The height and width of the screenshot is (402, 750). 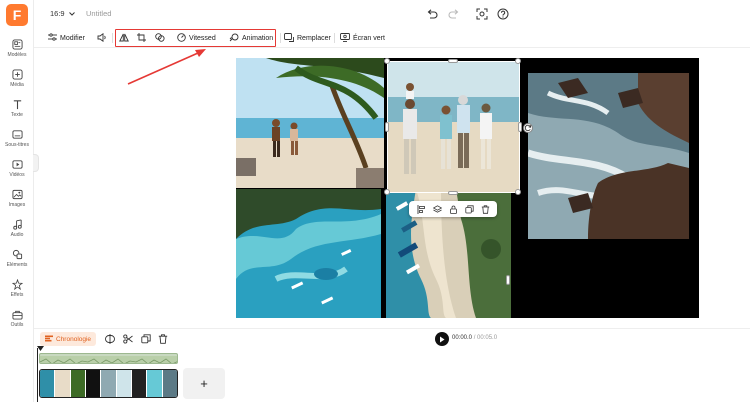 I want to click on sidebar-item-tools: Outils, so click(x=17, y=320).